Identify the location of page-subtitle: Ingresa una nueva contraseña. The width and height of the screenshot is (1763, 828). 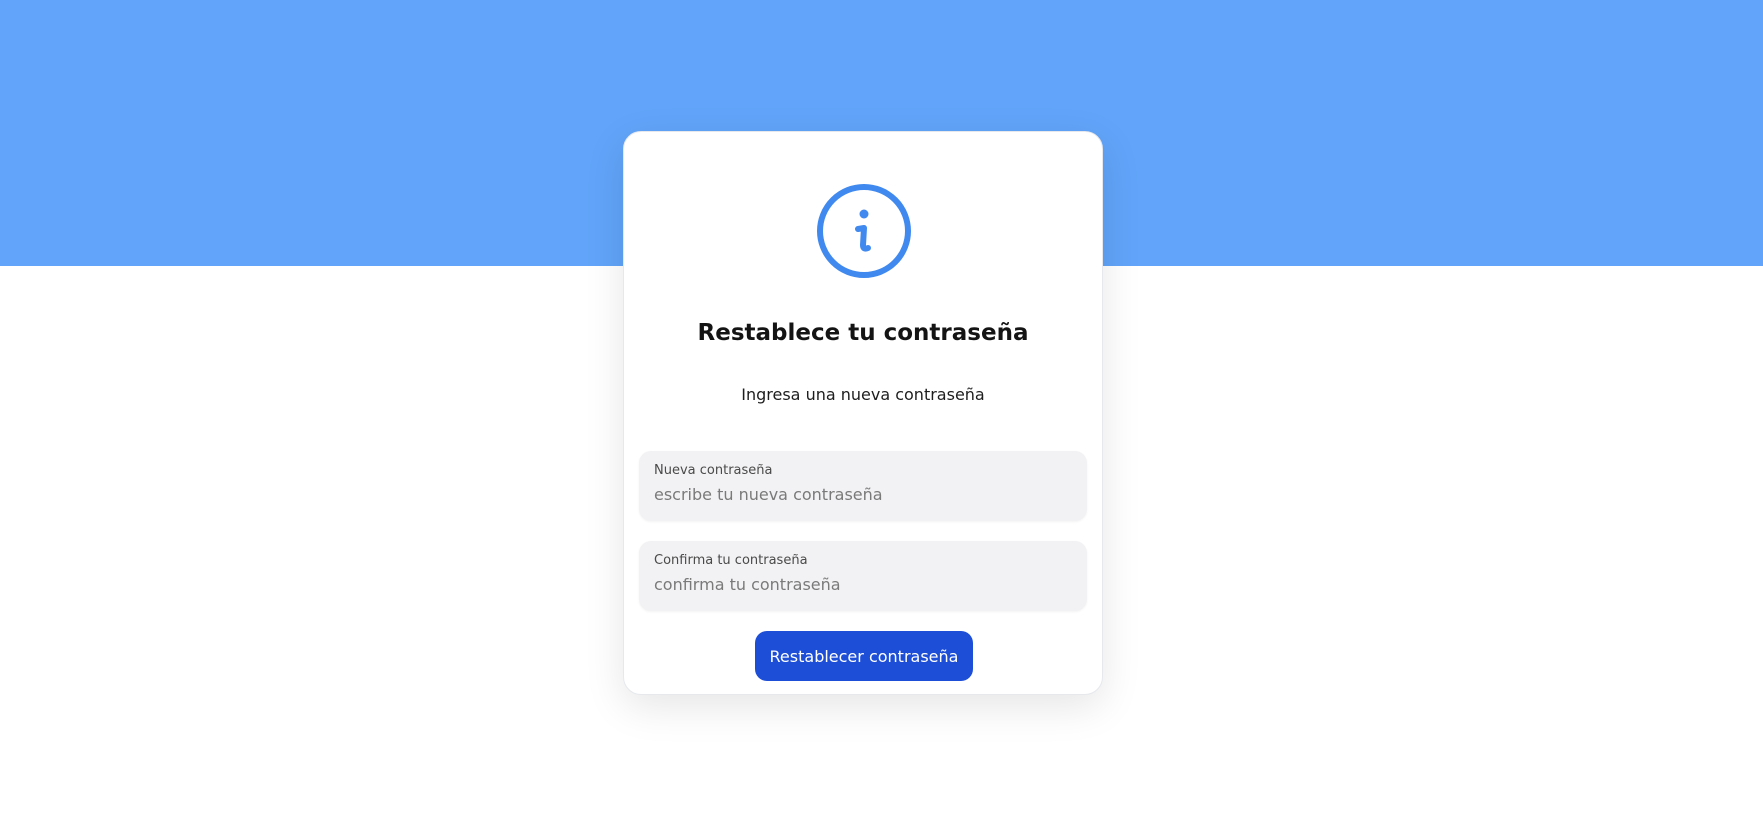
(863, 394).